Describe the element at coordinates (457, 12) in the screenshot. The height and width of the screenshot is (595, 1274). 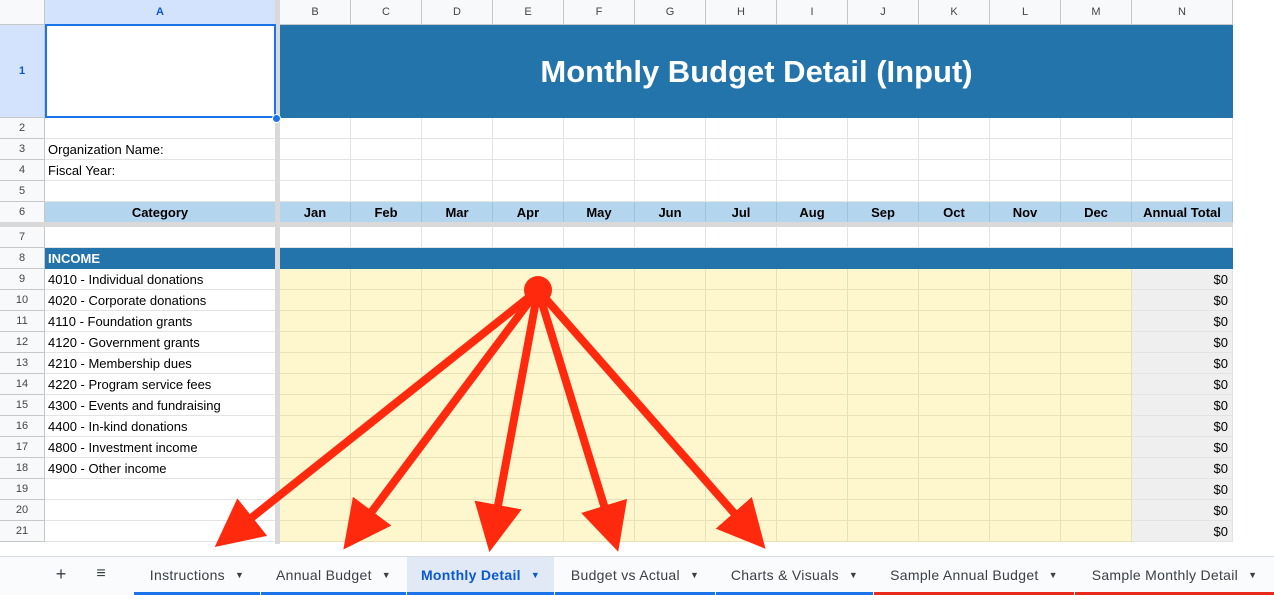
I see `column-header-d: D` at that location.